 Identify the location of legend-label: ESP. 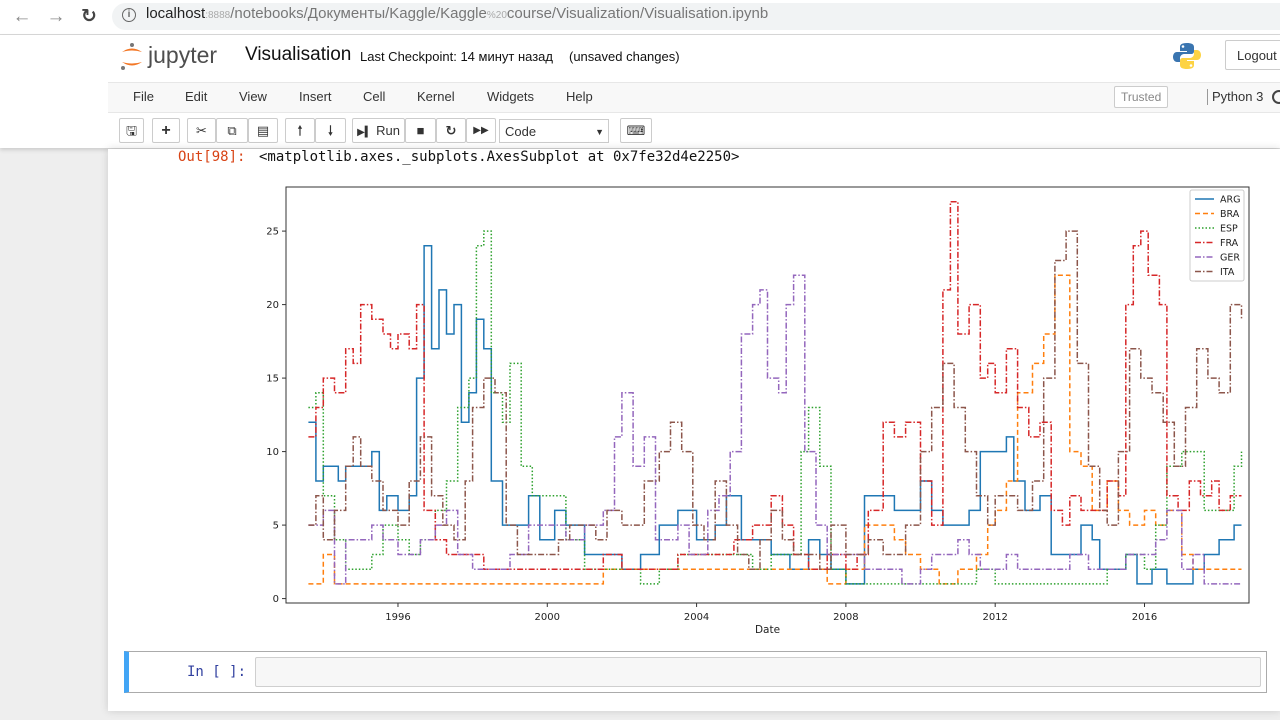
(1229, 229).